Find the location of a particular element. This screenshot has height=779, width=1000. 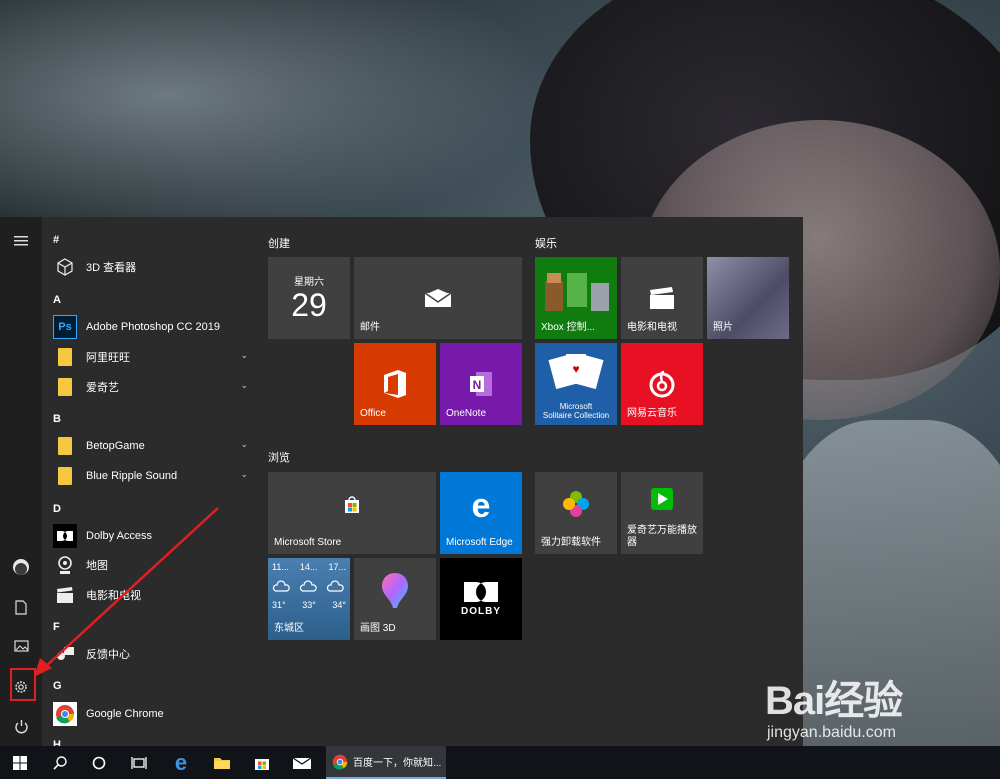

search-icon is located at coordinates (60, 762).